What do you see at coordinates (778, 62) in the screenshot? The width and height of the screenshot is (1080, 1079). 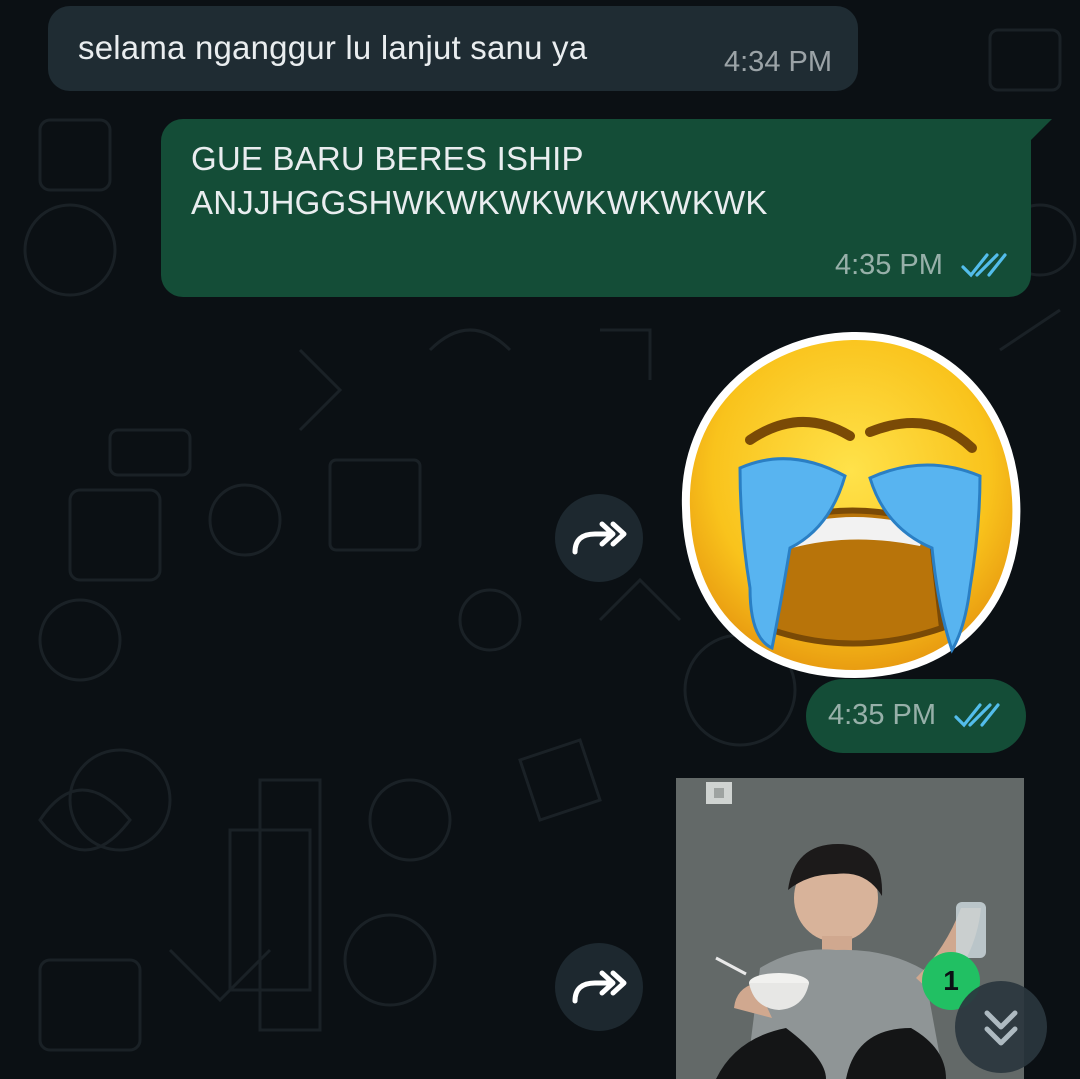 I see `message-timestamp: 4:34 PM` at bounding box center [778, 62].